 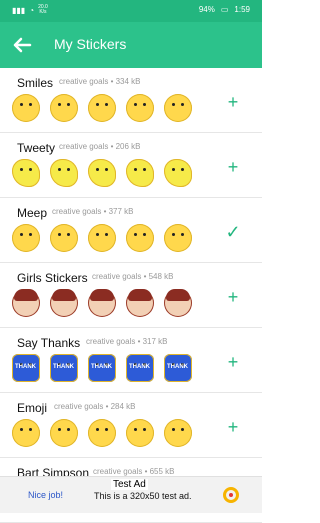 I want to click on sticker-pack-row: Tweety creative goals • 206 kB +, so click(x=131, y=165).